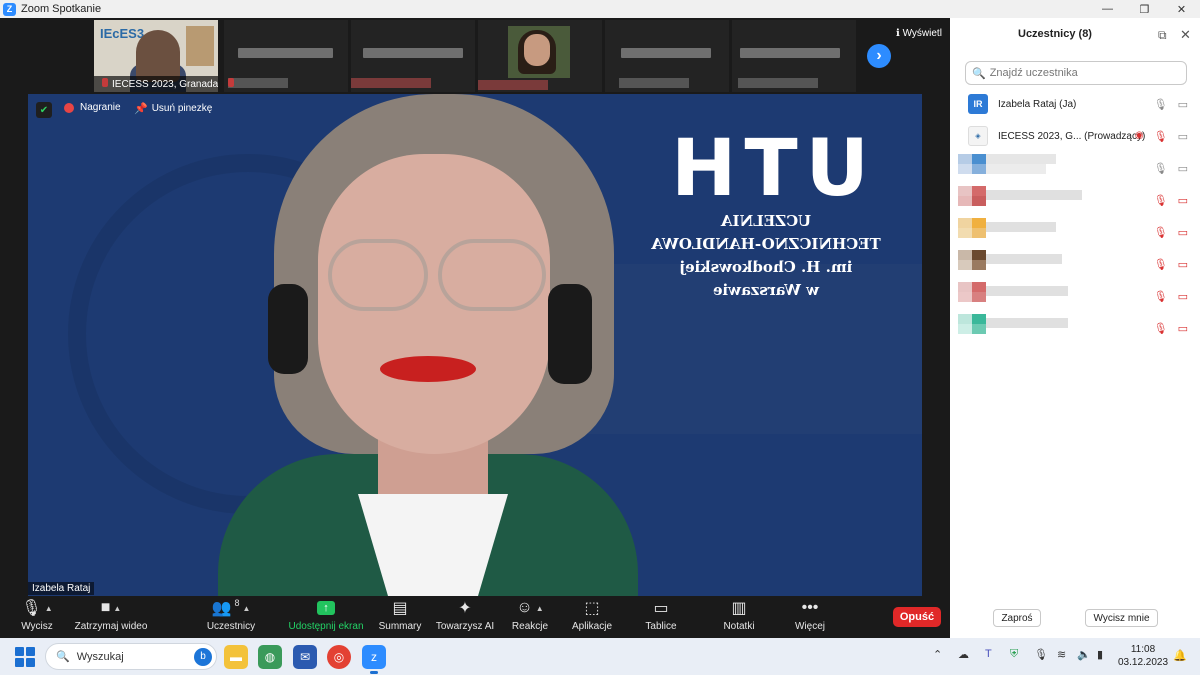 This screenshot has height=675, width=1200. Describe the element at coordinates (1100, 654) in the screenshot. I see `battery-icon: ▮` at that location.